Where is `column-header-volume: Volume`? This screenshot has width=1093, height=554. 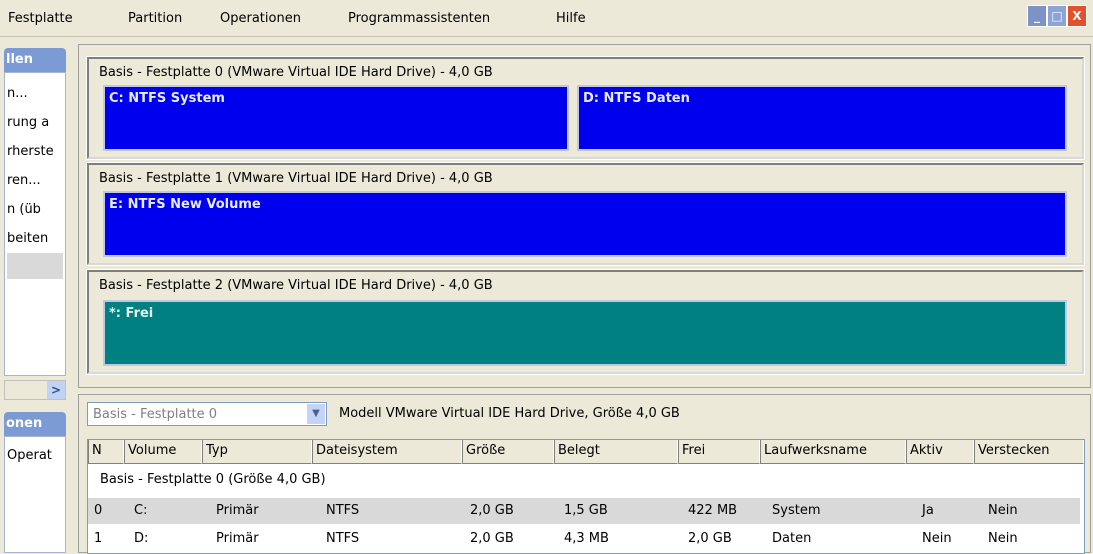 column-header-volume: Volume is located at coordinates (163, 452).